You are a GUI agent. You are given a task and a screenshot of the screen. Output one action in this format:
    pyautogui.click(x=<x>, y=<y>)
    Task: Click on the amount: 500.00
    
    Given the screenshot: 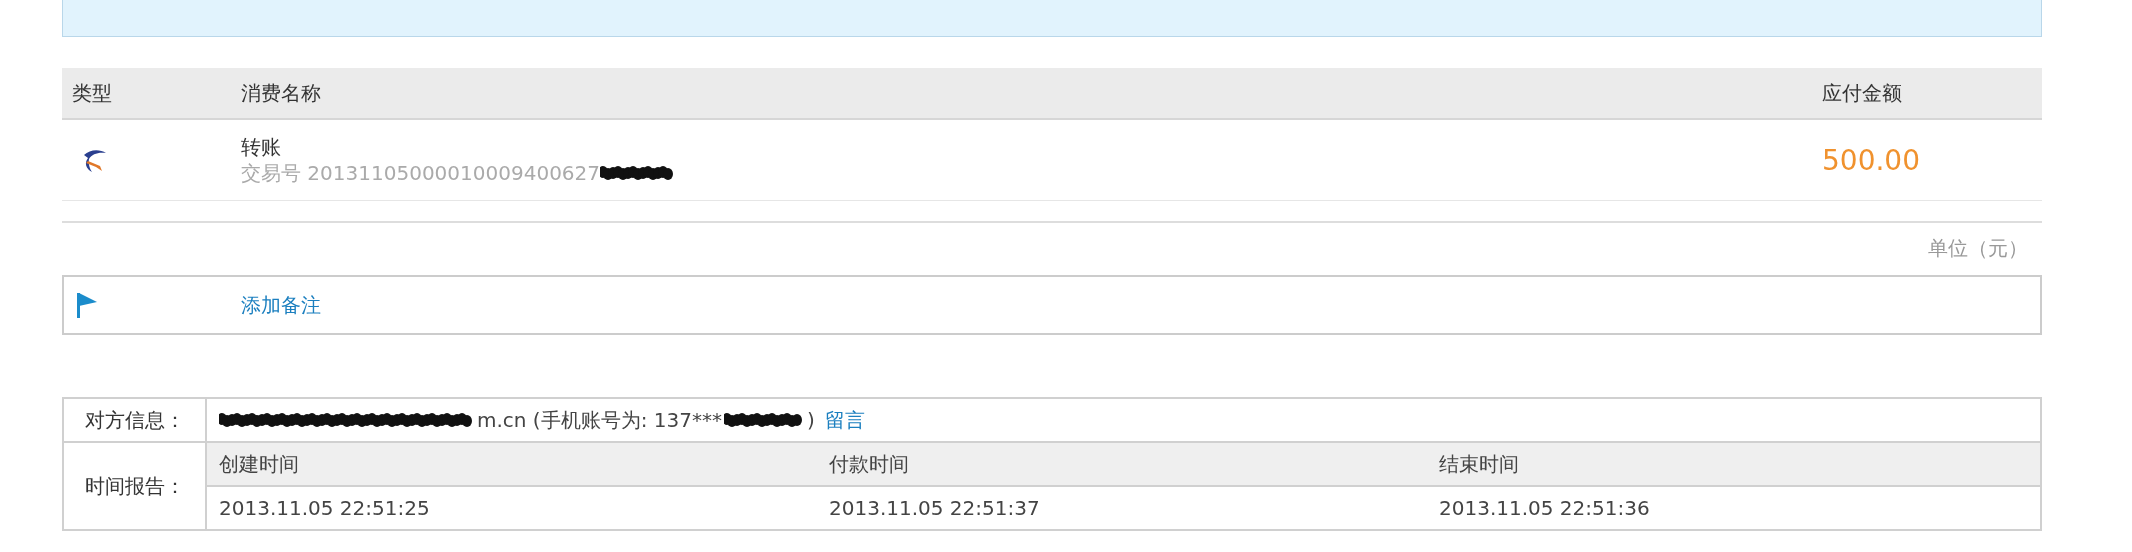 What is the action you would take?
    pyautogui.click(x=1871, y=160)
    